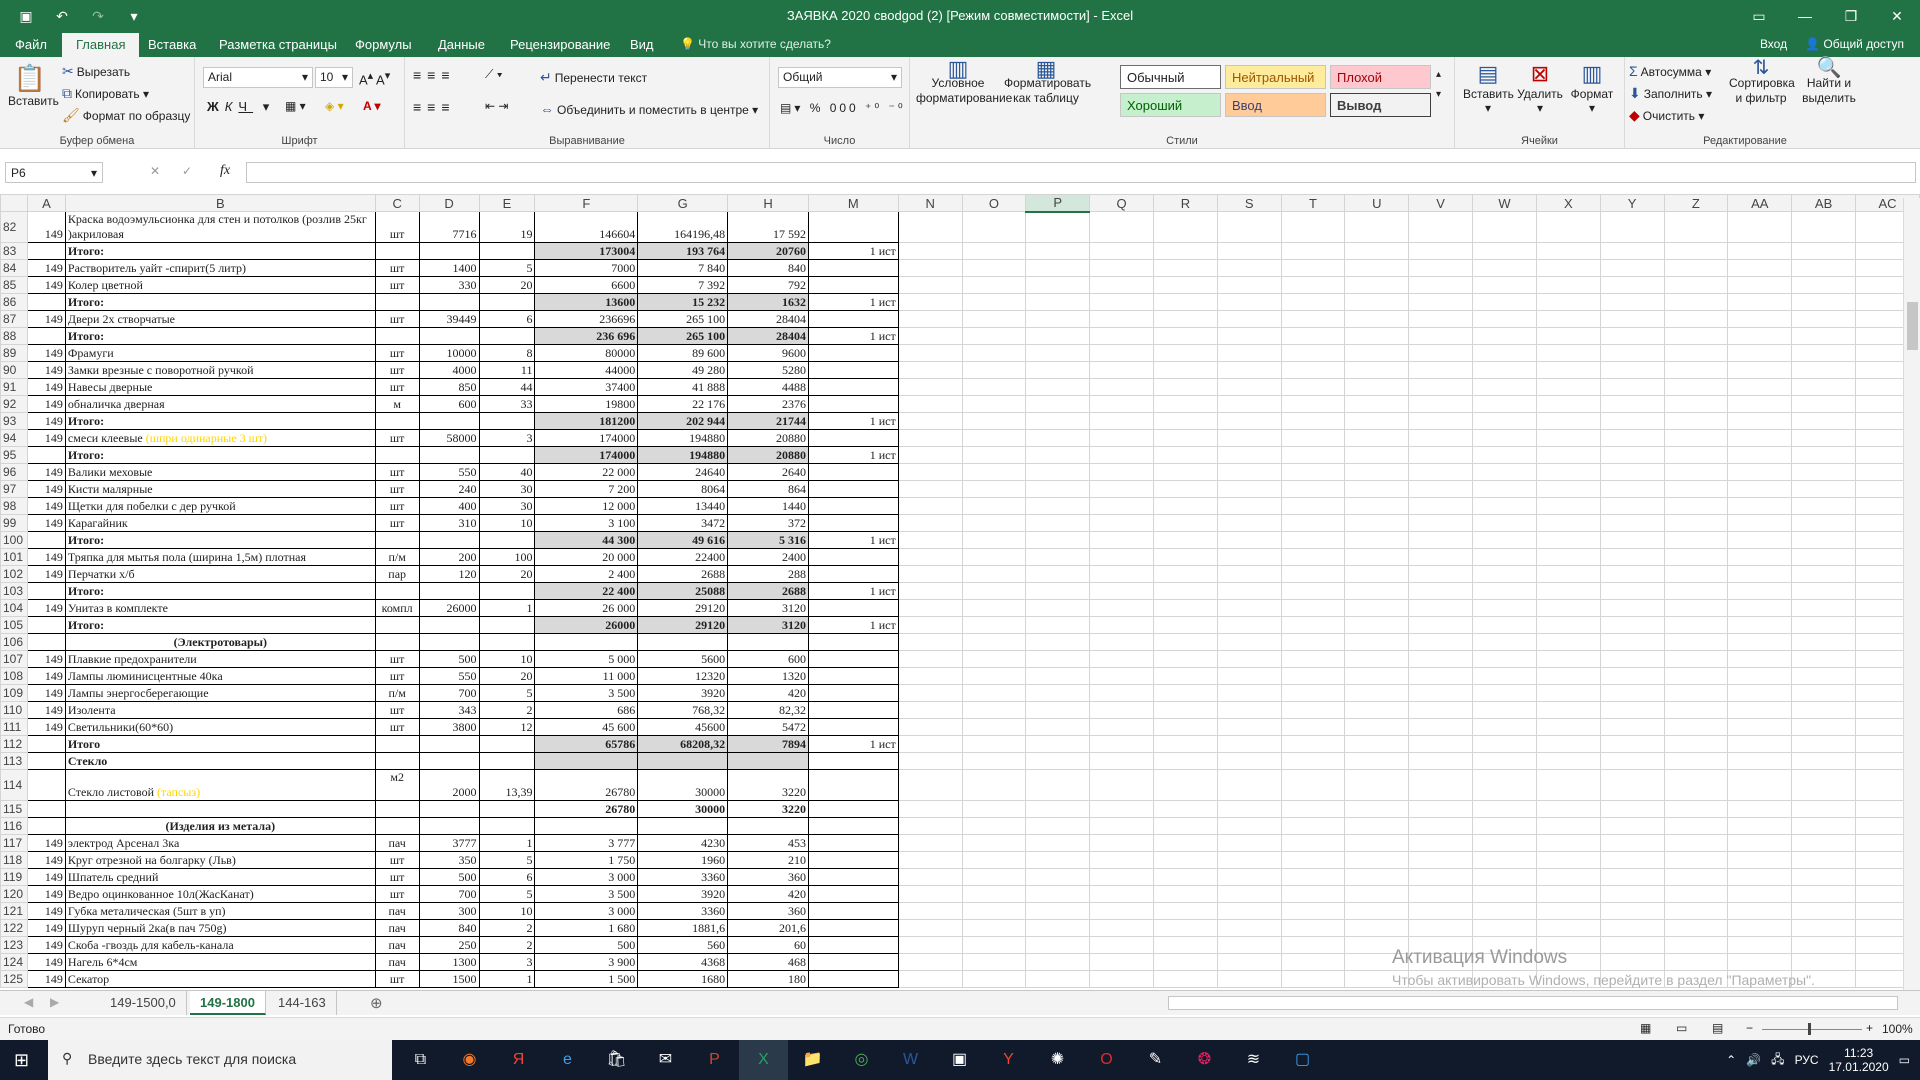 This screenshot has width=1920, height=1080. I want to click on cell-a, so click(46, 302).